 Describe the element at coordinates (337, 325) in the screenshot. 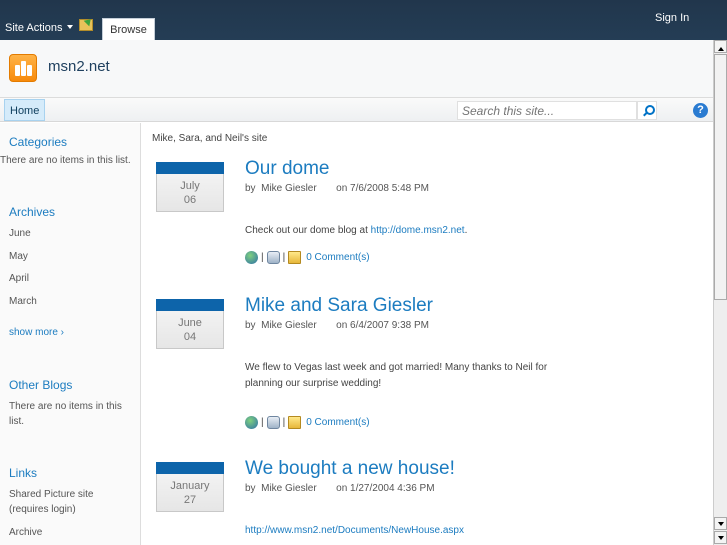

I see `post-meta: by Mike Giesler on 6/4/2007 9:38 PM` at that location.